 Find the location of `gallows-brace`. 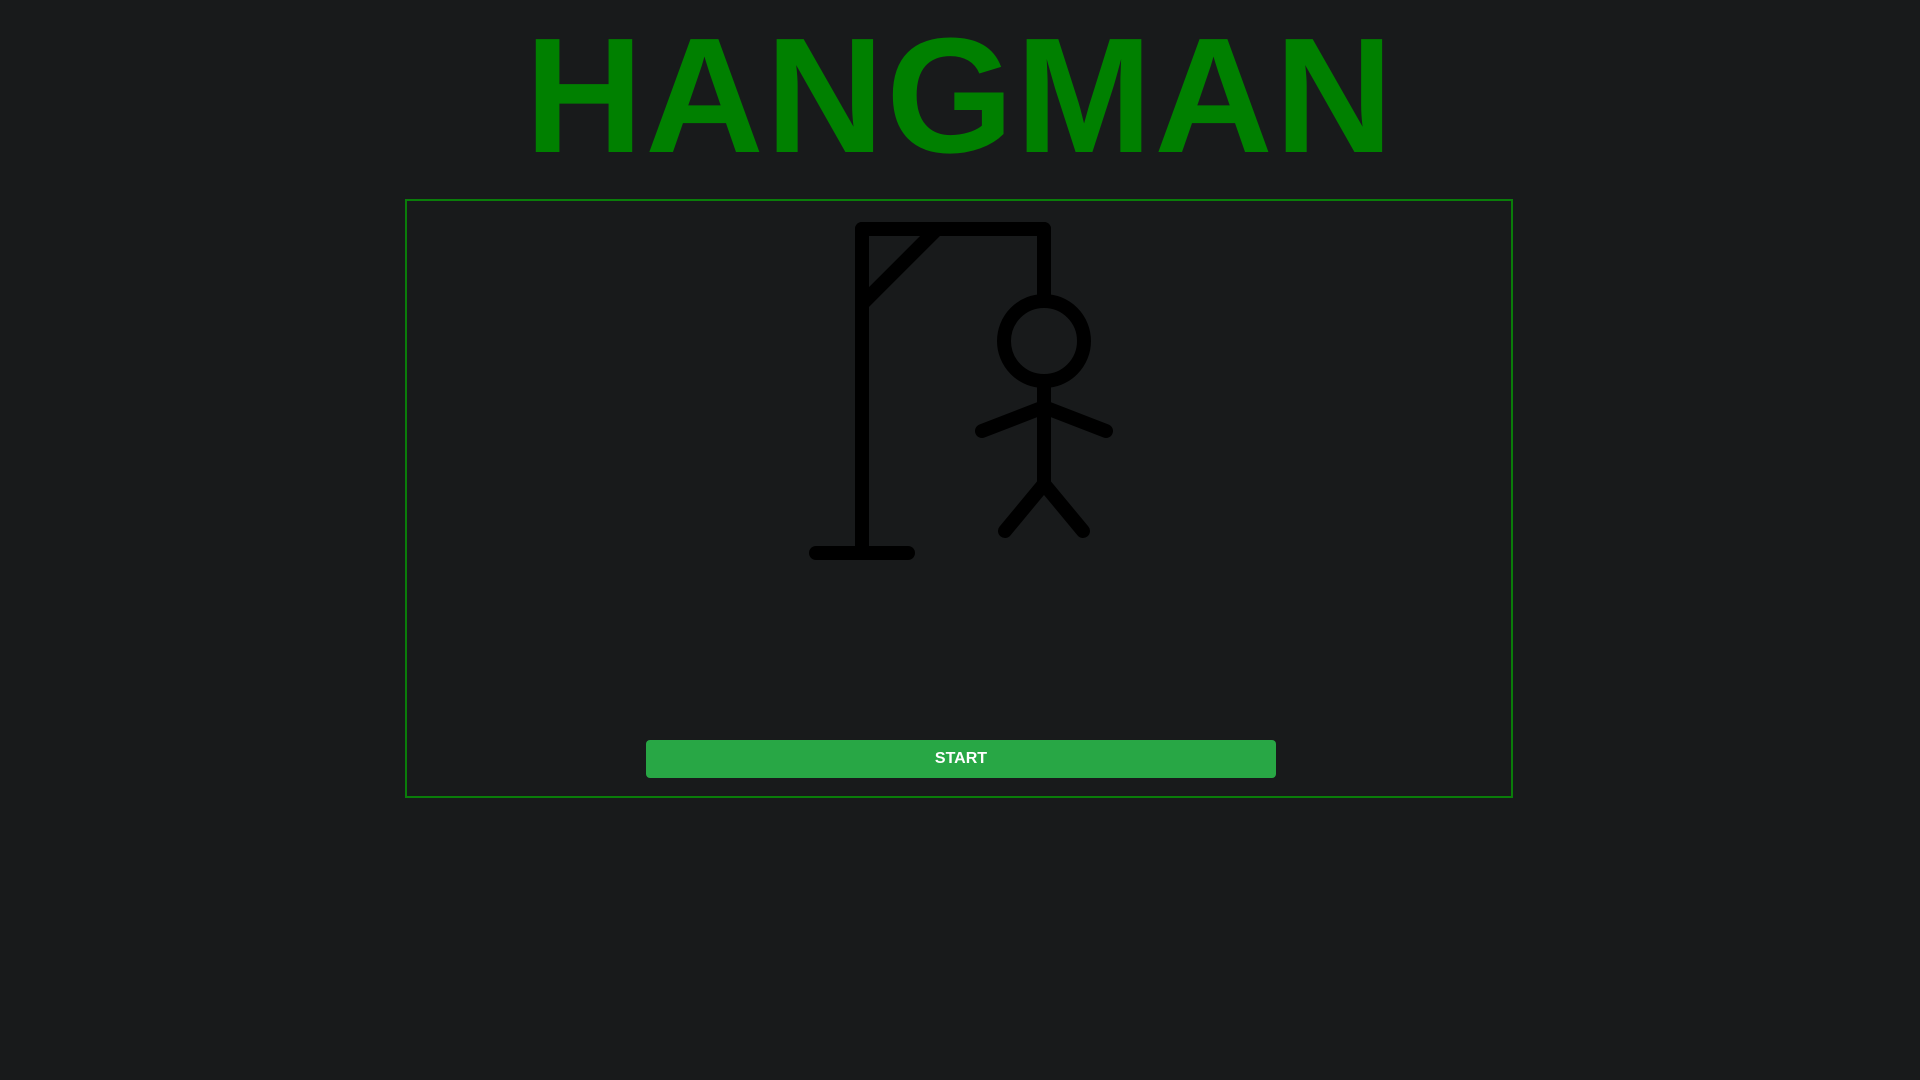

gallows-brace is located at coordinates (899, 266).